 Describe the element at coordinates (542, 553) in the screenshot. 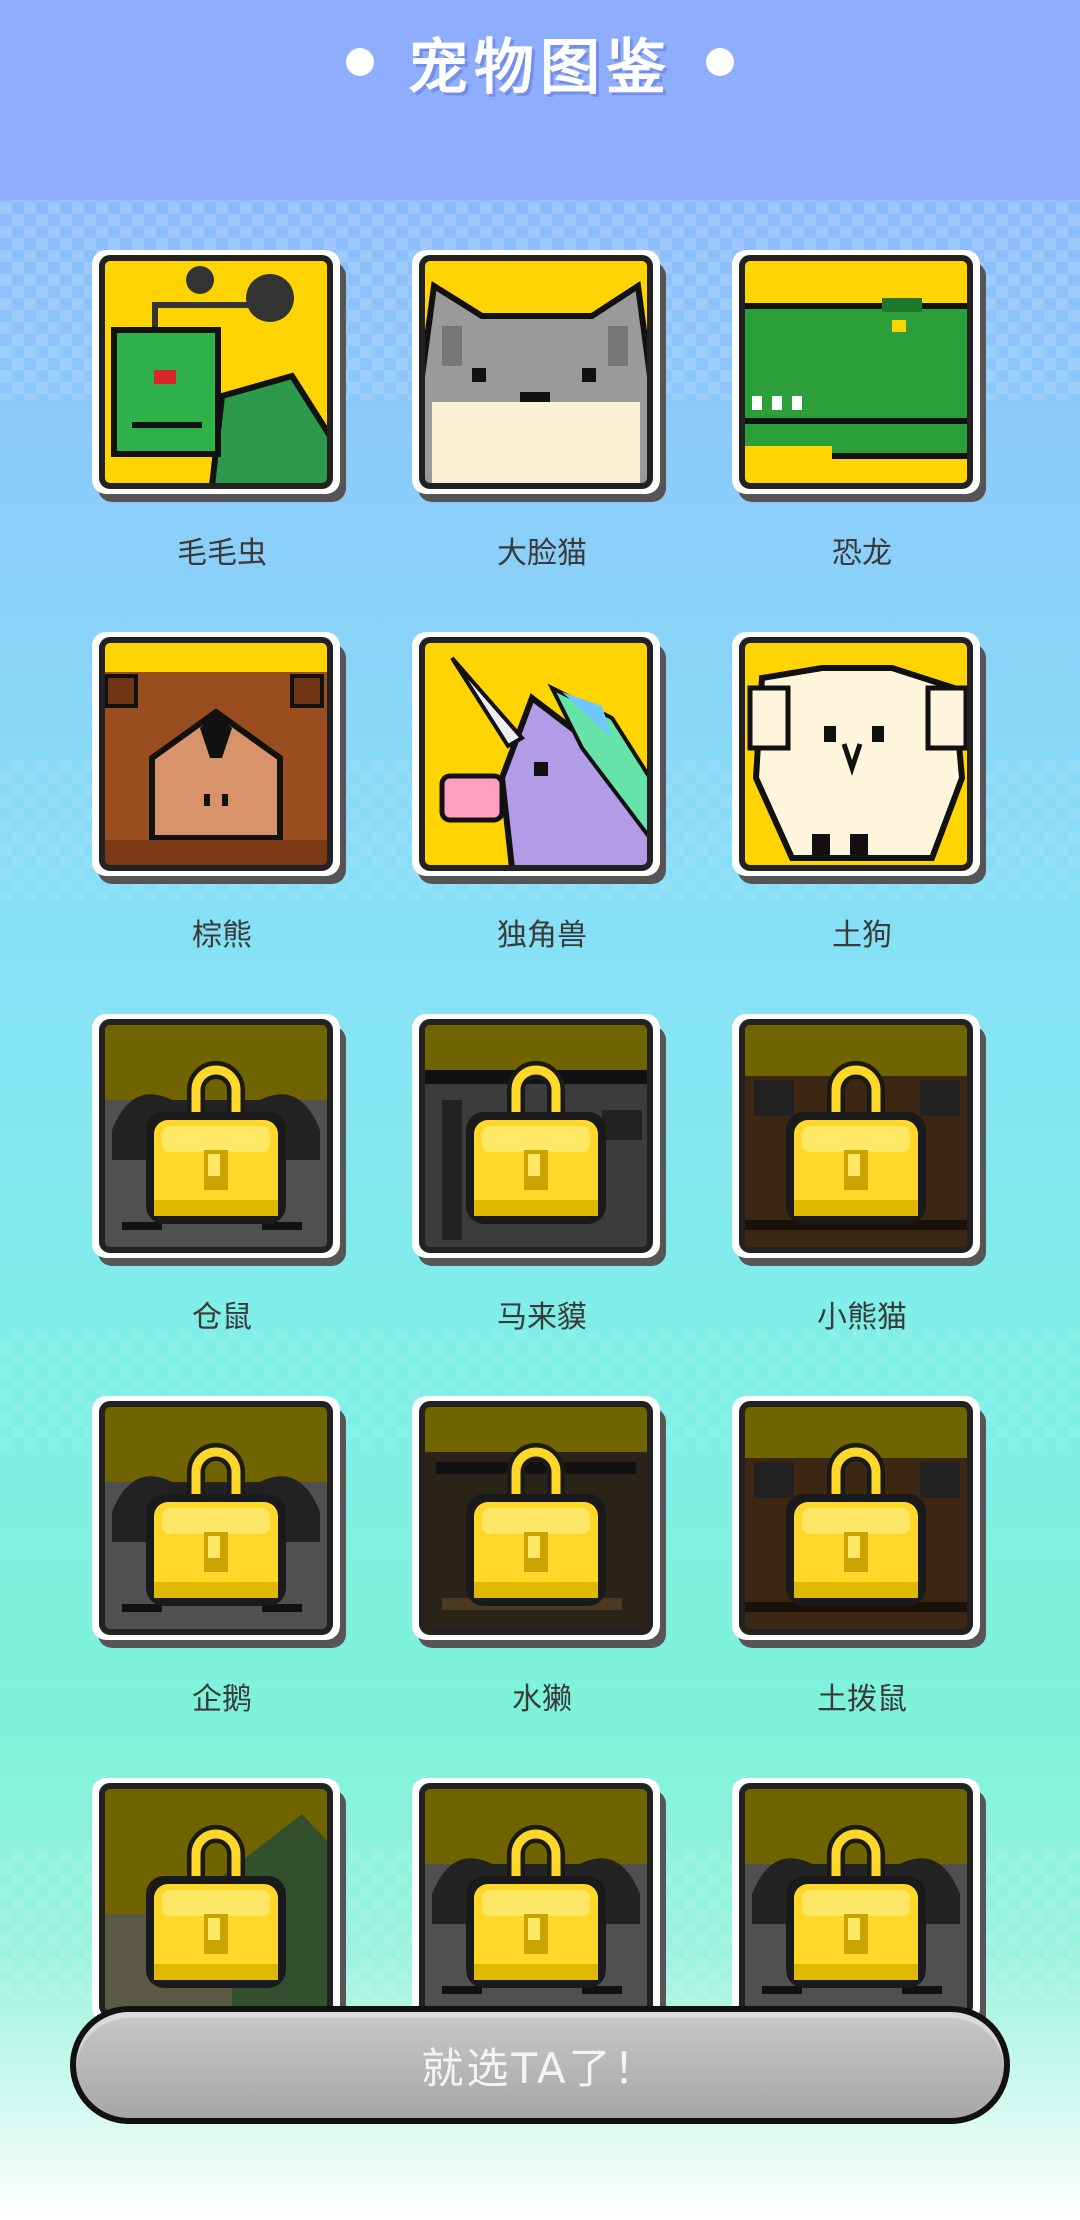

I see `pet-name-label: 大脸猫` at that location.